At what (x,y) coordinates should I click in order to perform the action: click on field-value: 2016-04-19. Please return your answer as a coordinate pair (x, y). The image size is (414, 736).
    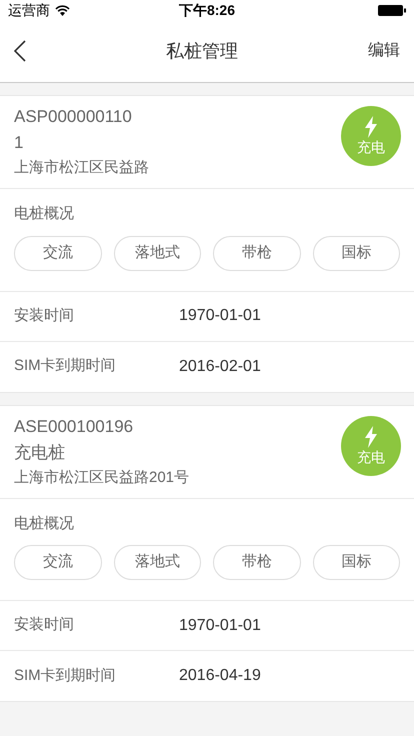
    Looking at the image, I should click on (220, 676).